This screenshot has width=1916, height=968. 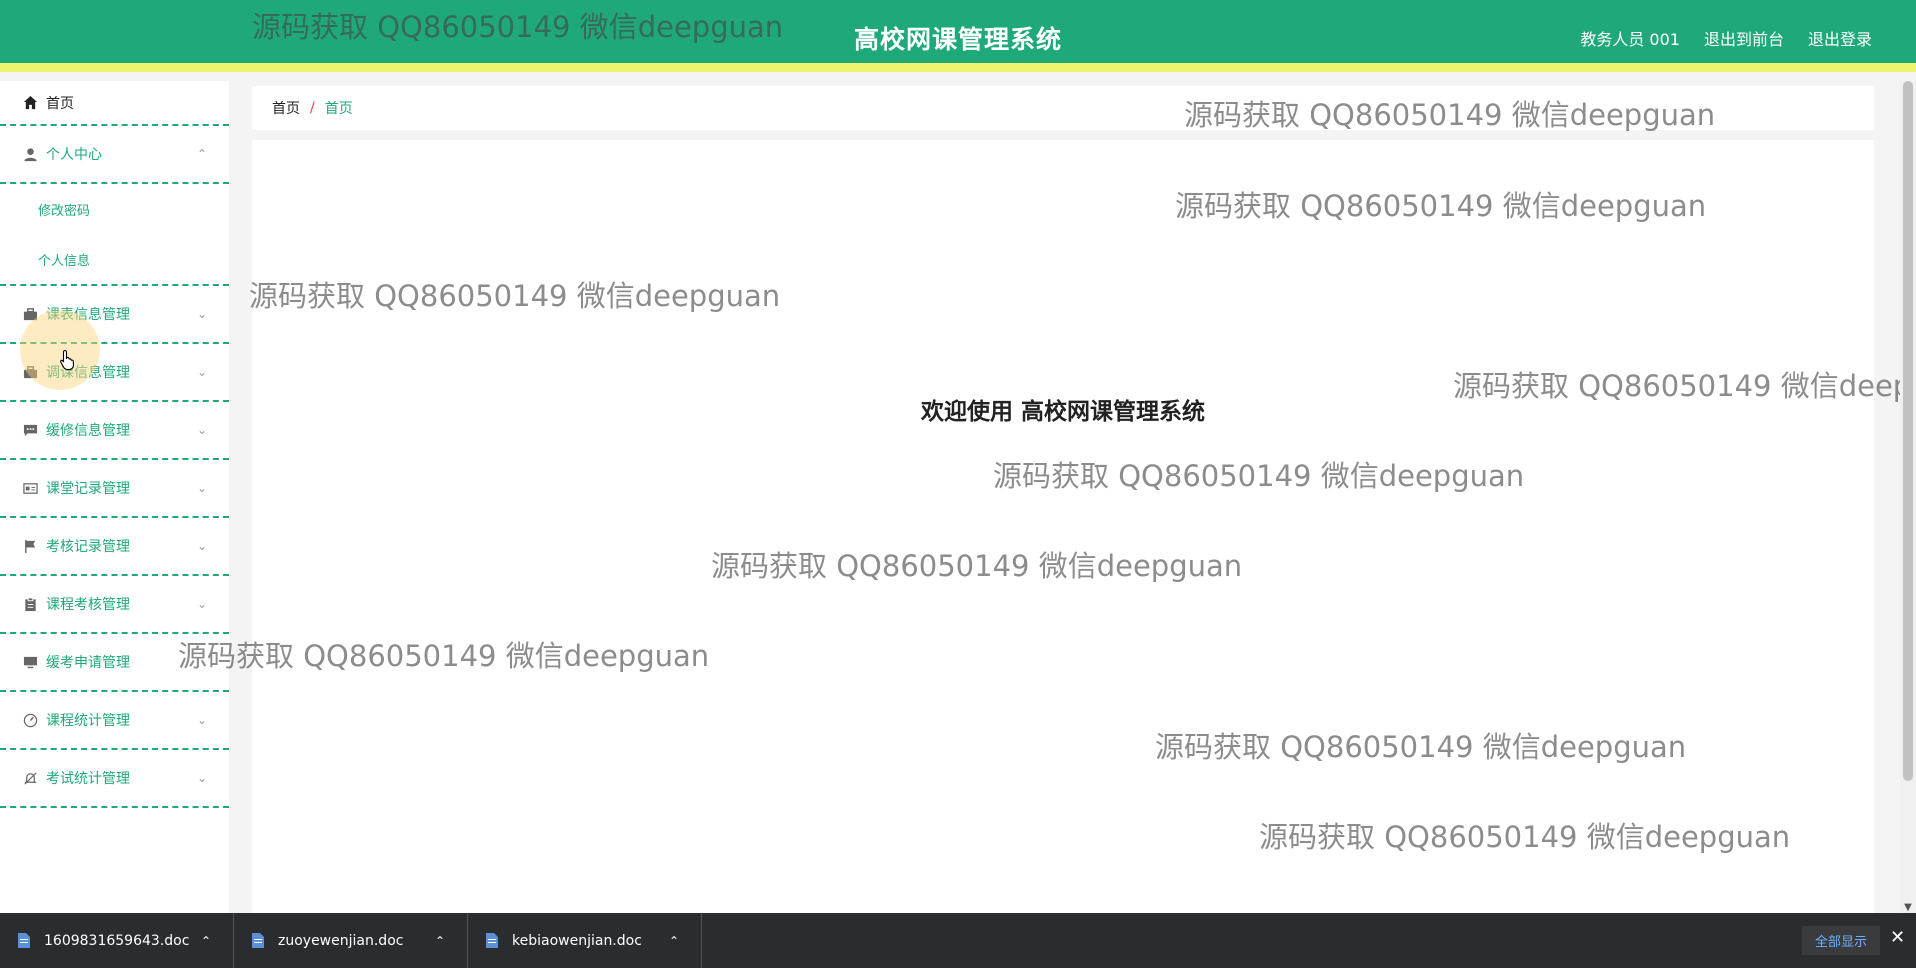 I want to click on submenu-item-change-password: 修改密码, so click(x=114, y=209).